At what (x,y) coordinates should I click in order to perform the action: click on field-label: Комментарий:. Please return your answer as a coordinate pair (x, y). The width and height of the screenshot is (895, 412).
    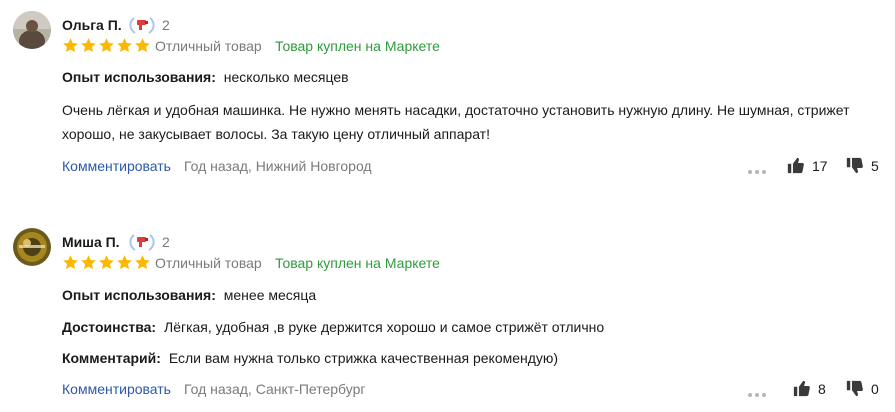
    Looking at the image, I should click on (111, 358).